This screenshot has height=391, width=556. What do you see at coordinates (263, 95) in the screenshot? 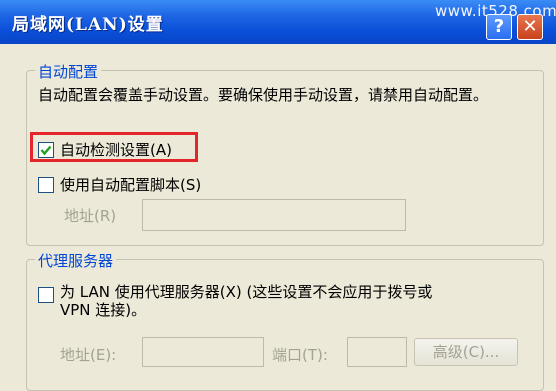
I see `auto-config-description: 自动配置会覆盖手动设置。要确保使用手动设置，请禁用自动配置。` at bounding box center [263, 95].